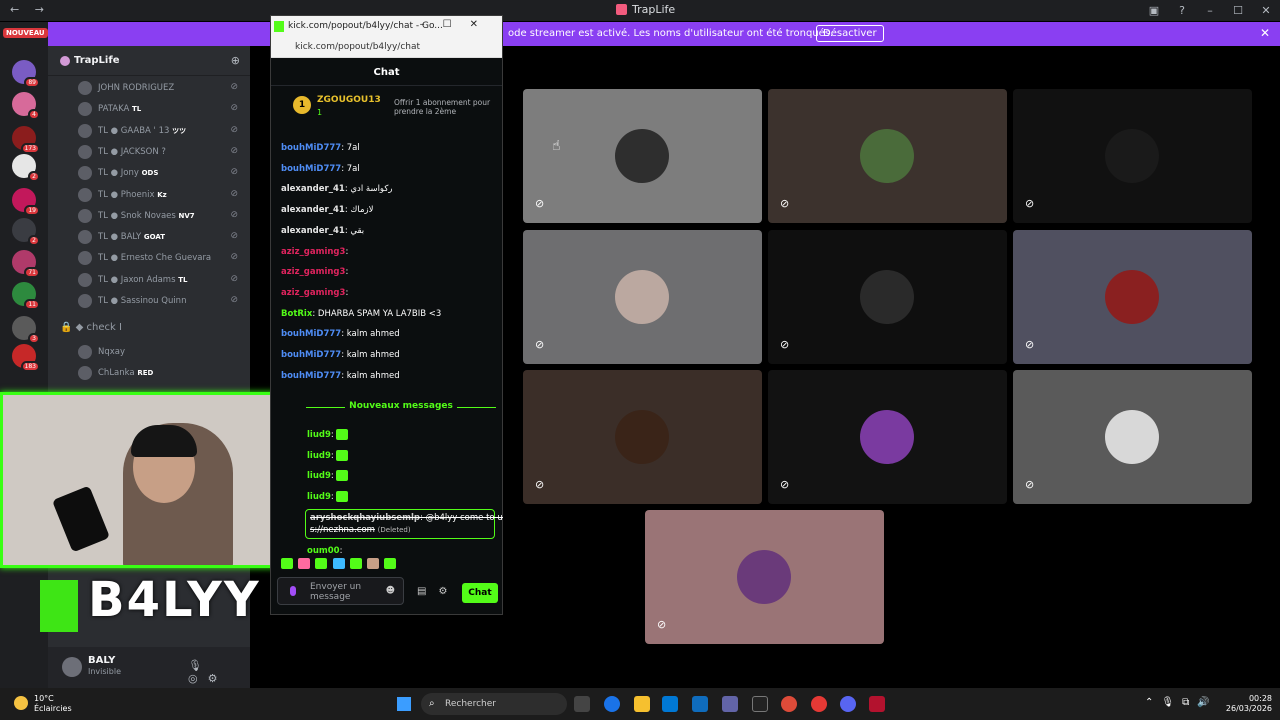 The width and height of the screenshot is (1280, 720). What do you see at coordinates (149, 88) in the screenshot?
I see `voice-user: JOHN RODRIGUEZ ⊘` at bounding box center [149, 88].